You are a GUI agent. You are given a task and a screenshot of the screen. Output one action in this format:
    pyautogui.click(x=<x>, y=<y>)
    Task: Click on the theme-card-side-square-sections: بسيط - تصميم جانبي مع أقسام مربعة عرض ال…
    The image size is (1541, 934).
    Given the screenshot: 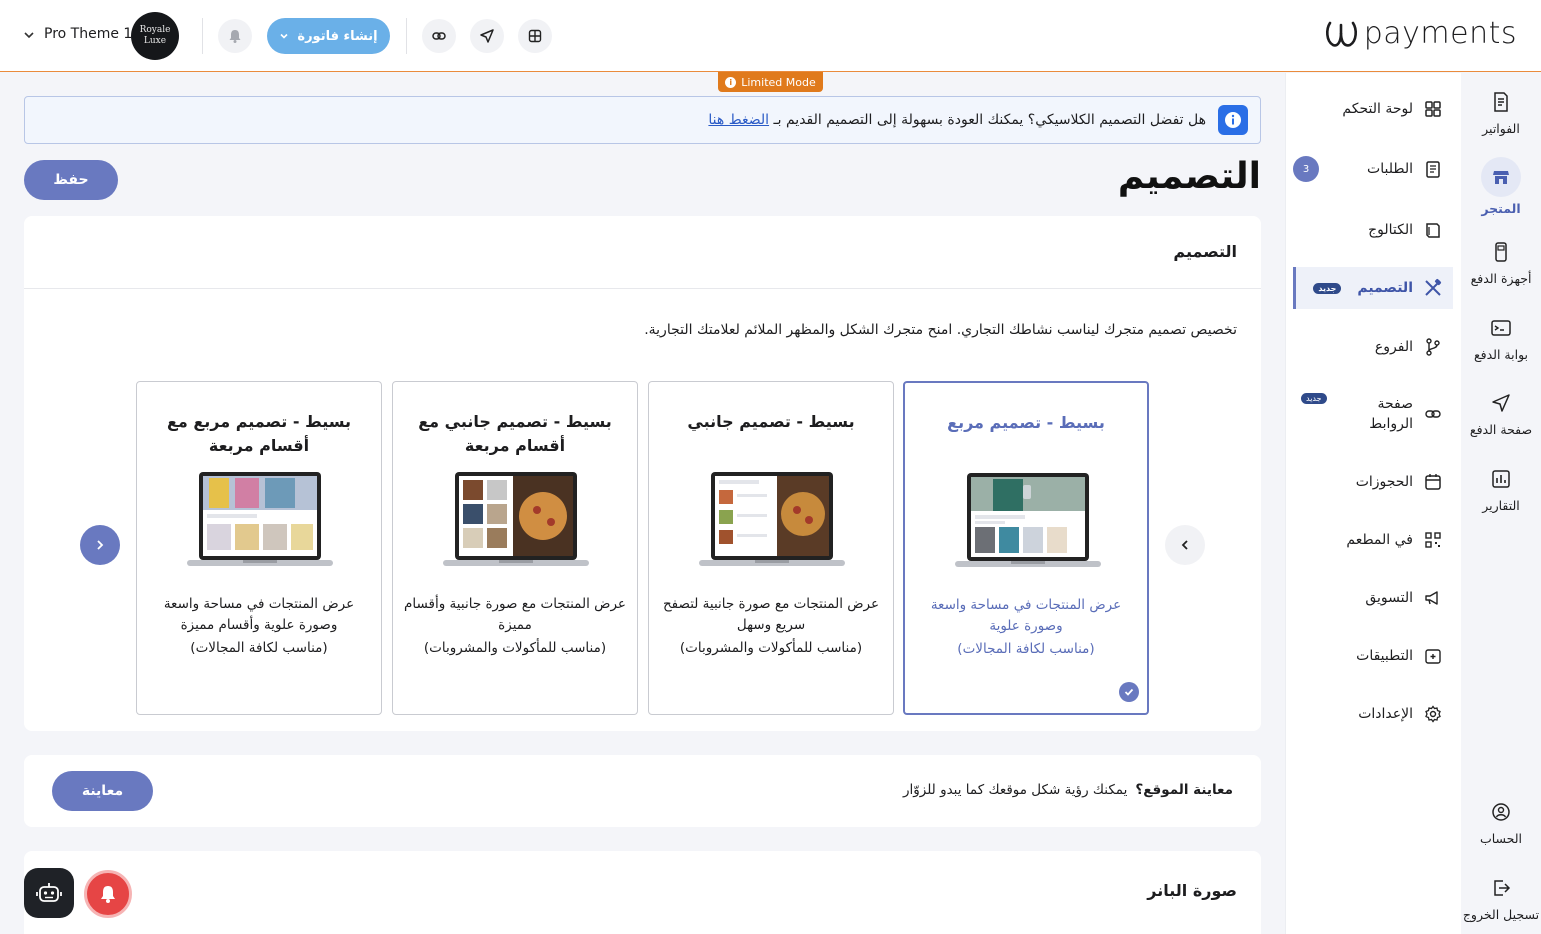 What is the action you would take?
    pyautogui.click(x=515, y=548)
    